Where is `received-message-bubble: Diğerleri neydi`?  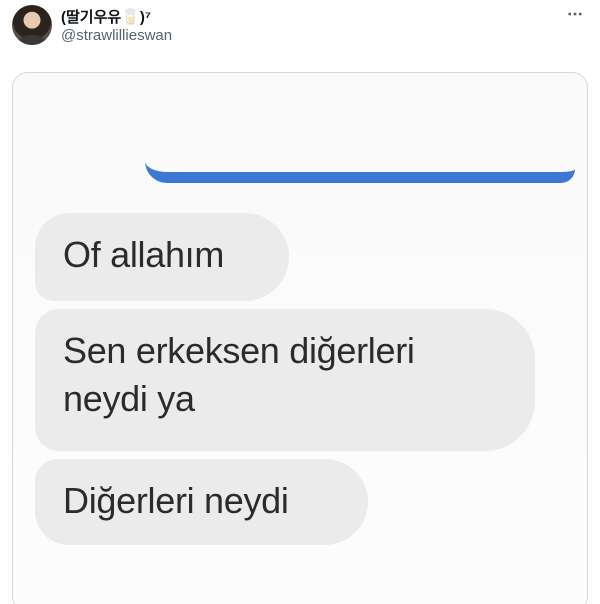
received-message-bubble: Diğerleri neydi is located at coordinates (201, 502).